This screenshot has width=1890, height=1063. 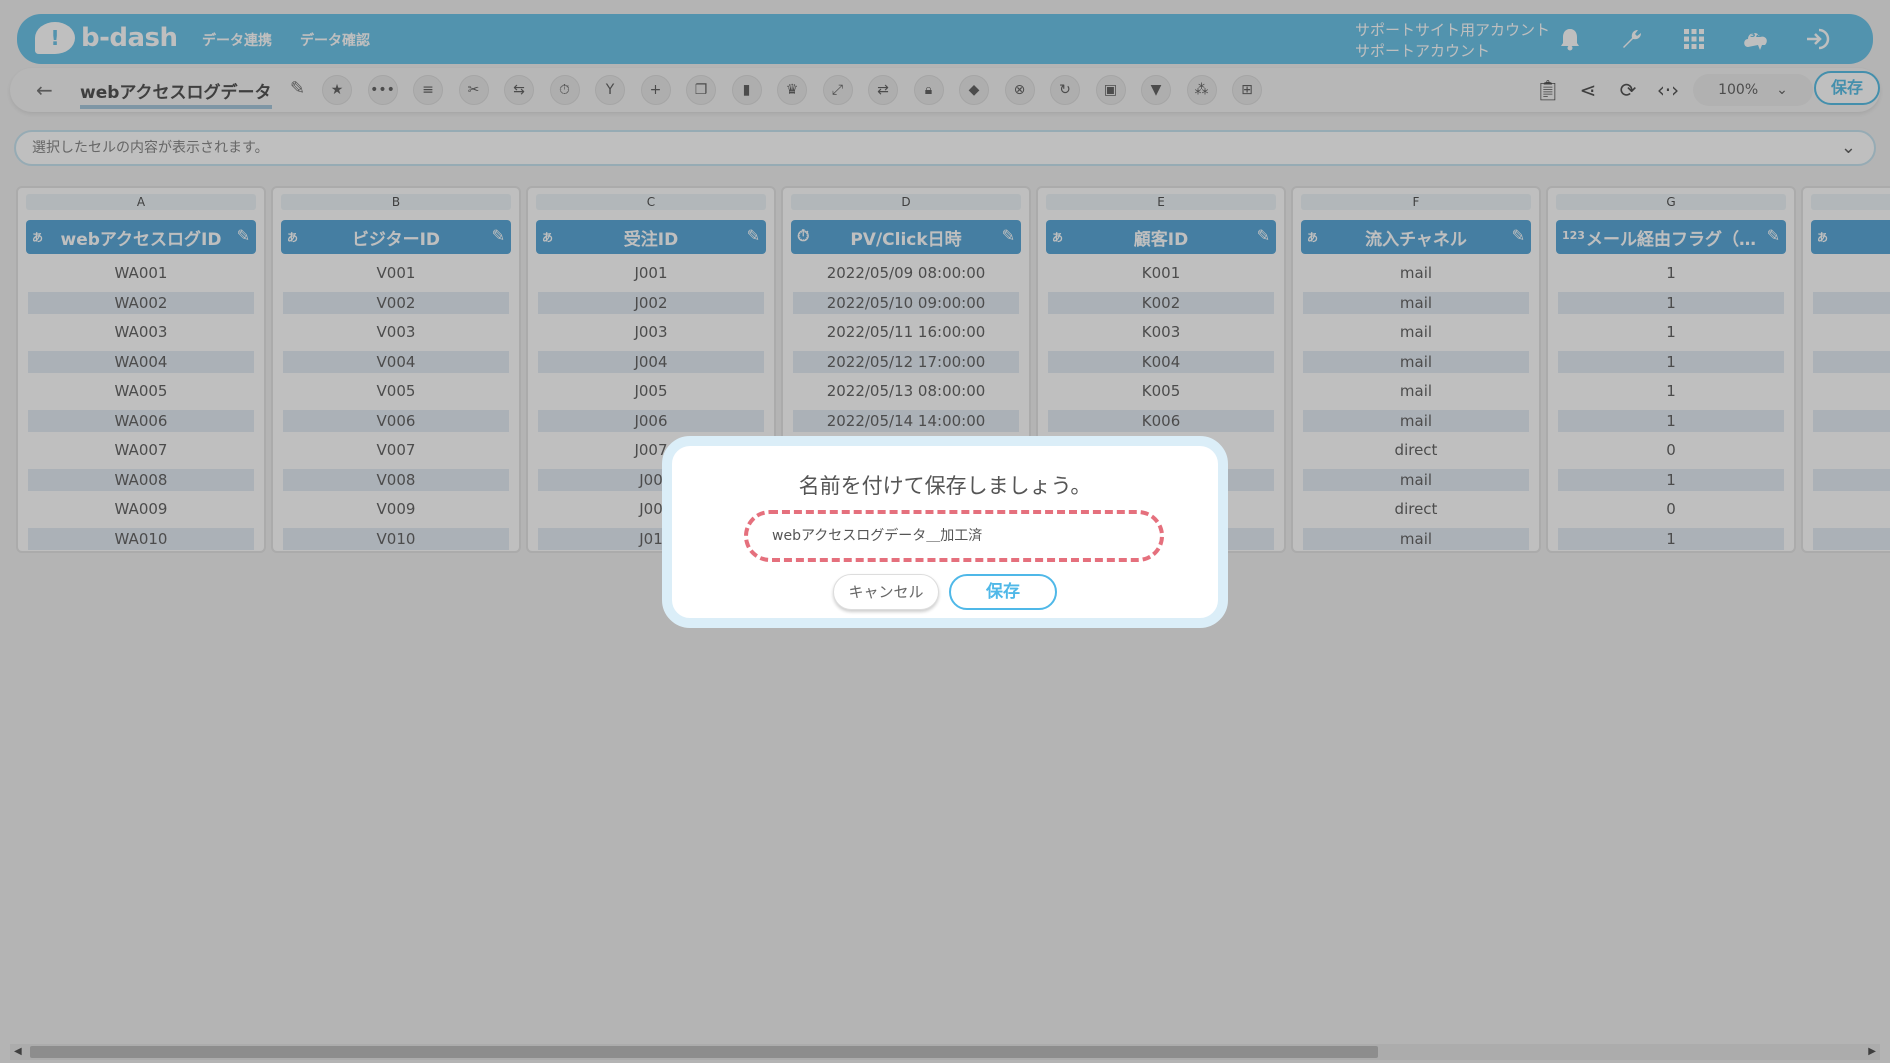 What do you see at coordinates (945, 486) in the screenshot?
I see `dialog-title: 名前を付けて保存しましょう。` at bounding box center [945, 486].